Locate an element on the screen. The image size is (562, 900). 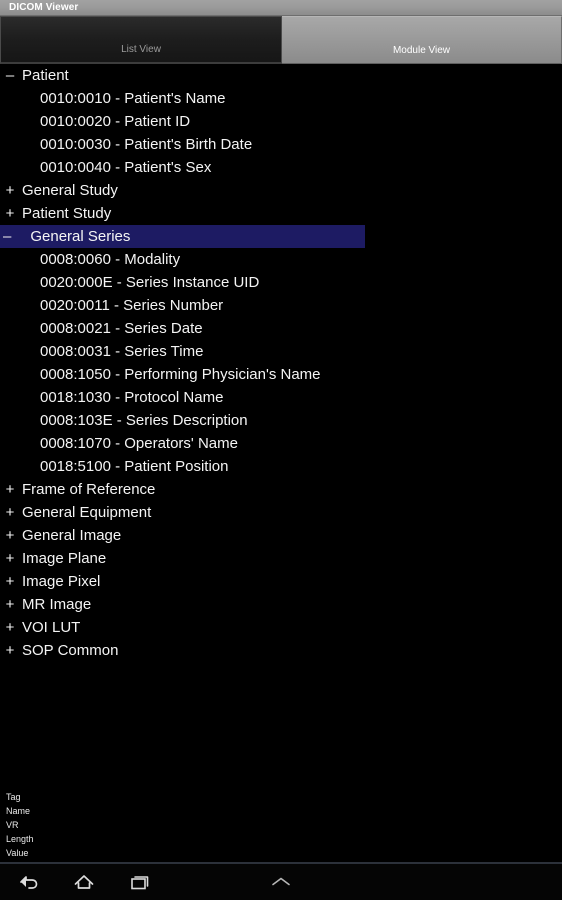
tree-group-row: + VOI LUT is located at coordinates (281, 627).